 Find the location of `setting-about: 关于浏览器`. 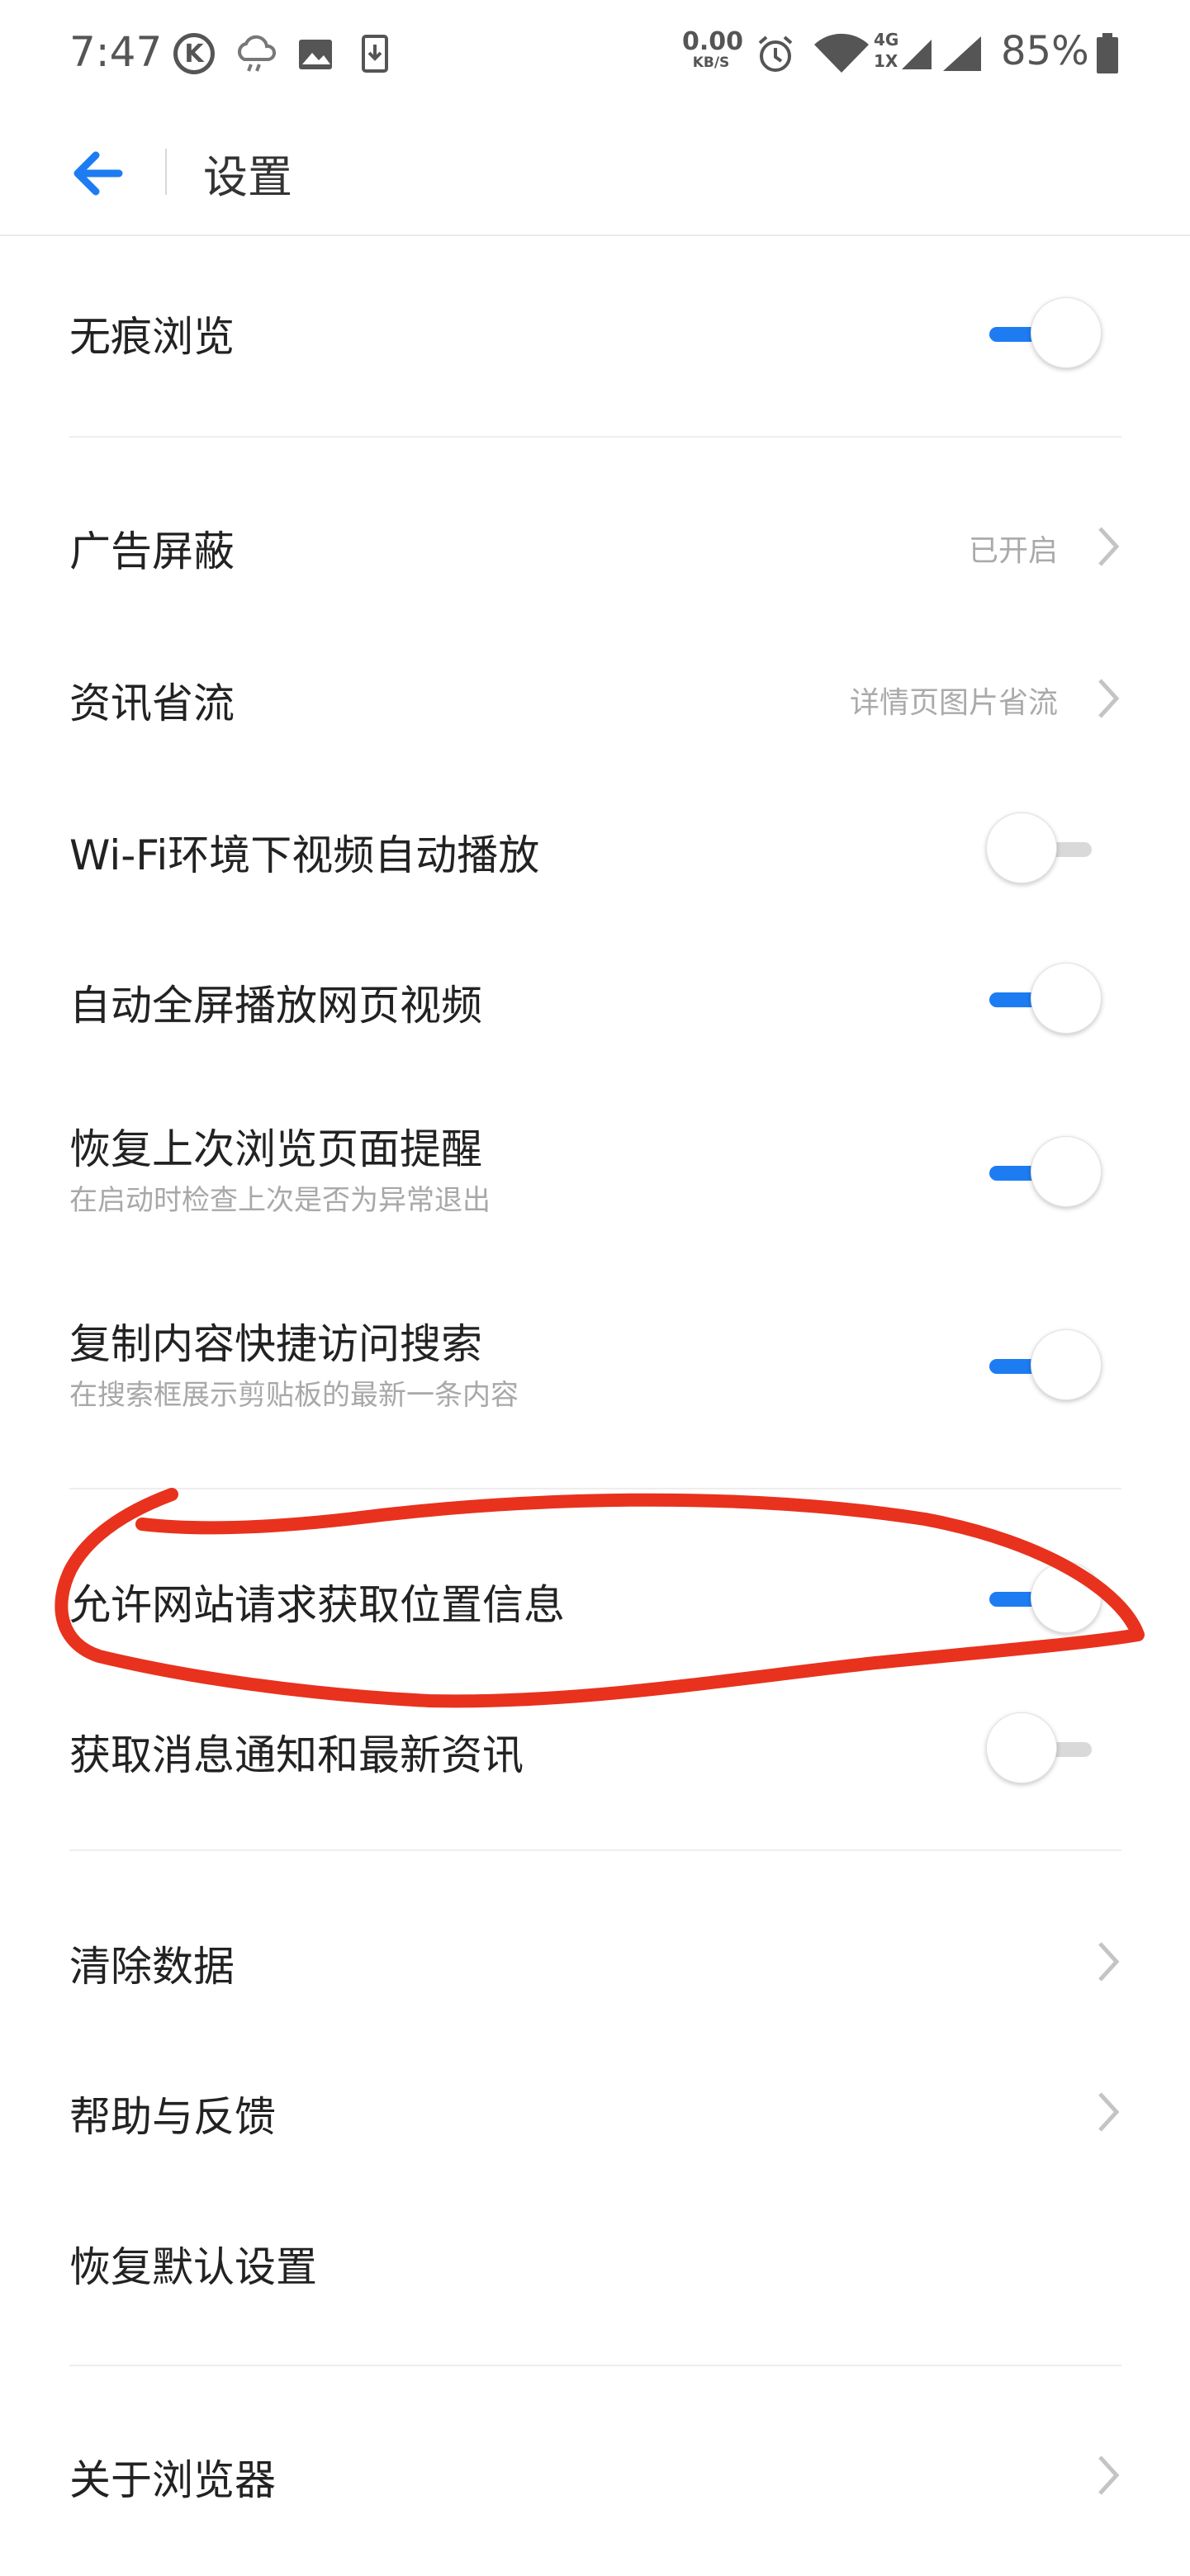

setting-about: 关于浏览器 is located at coordinates (595, 2473).